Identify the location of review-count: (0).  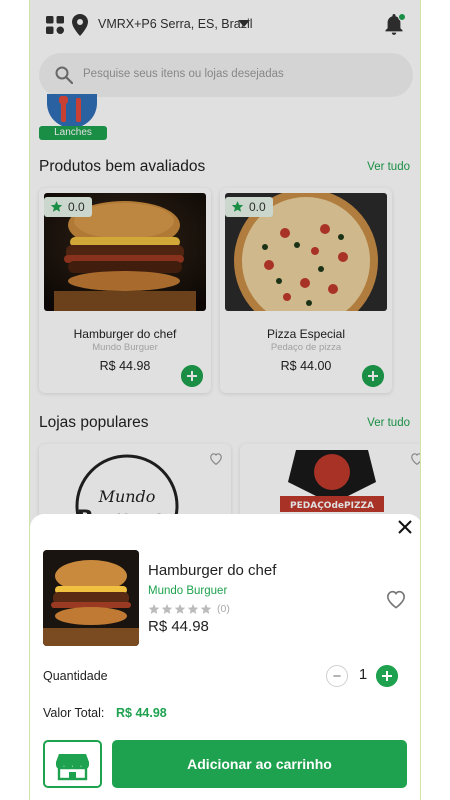
(223, 609).